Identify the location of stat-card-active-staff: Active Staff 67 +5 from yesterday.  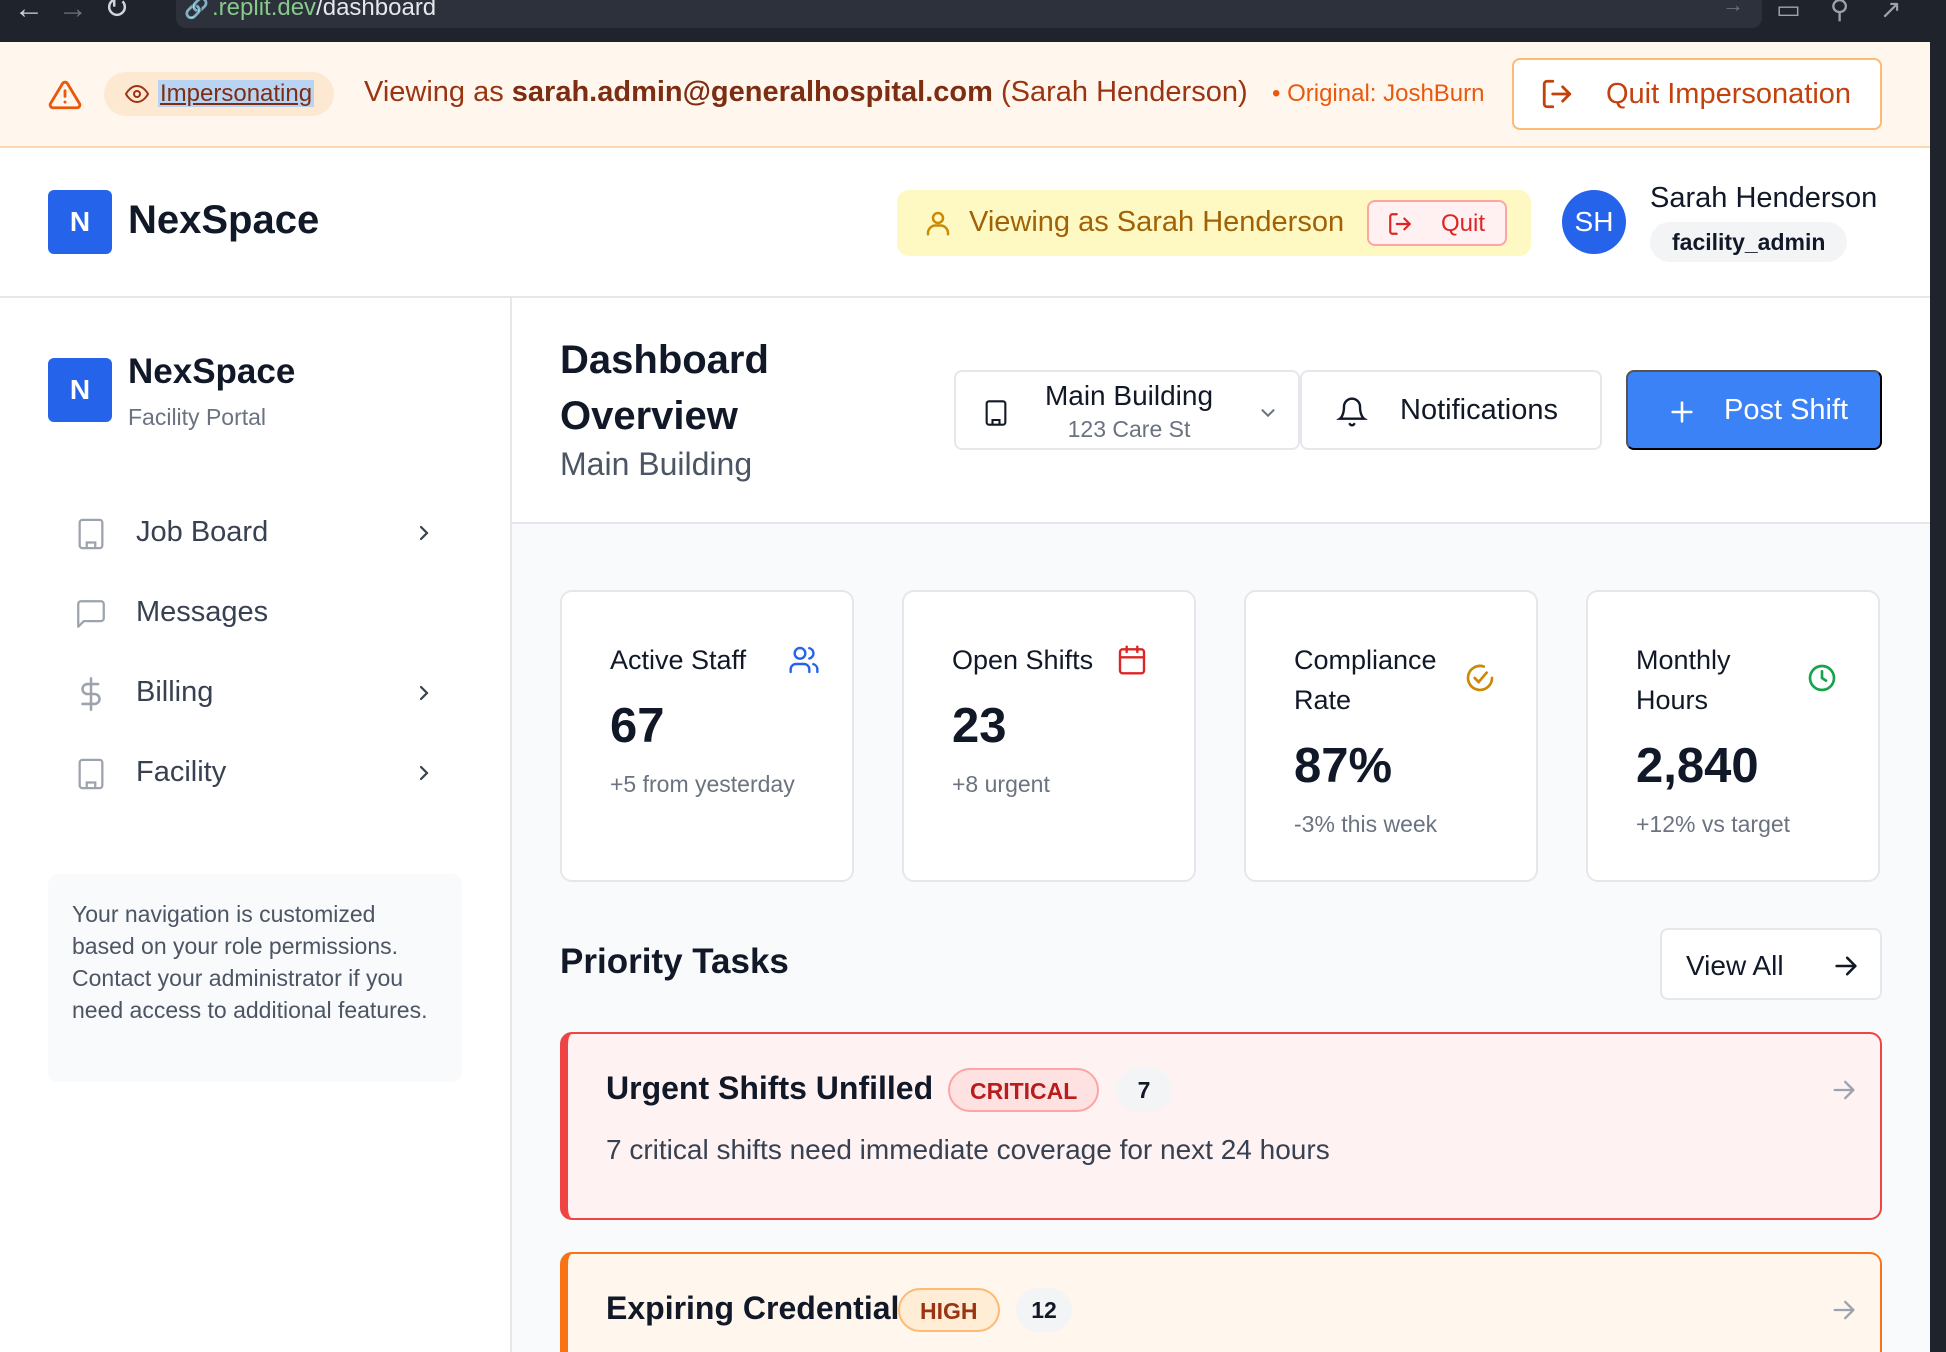
(707, 736).